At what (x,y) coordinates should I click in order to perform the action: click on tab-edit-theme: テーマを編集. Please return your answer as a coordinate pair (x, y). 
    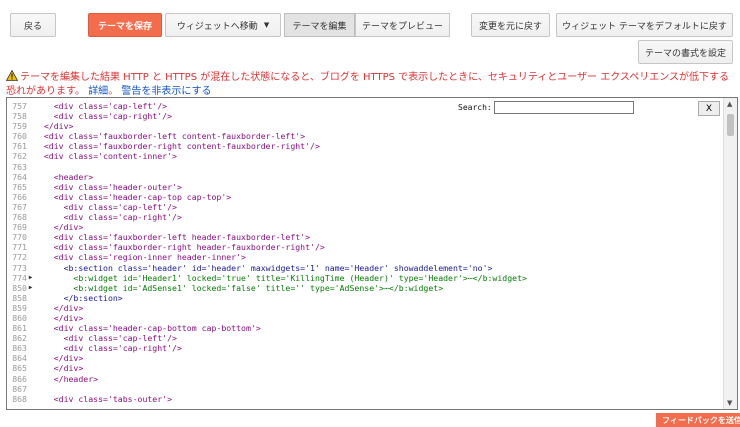
    Looking at the image, I should click on (319, 25).